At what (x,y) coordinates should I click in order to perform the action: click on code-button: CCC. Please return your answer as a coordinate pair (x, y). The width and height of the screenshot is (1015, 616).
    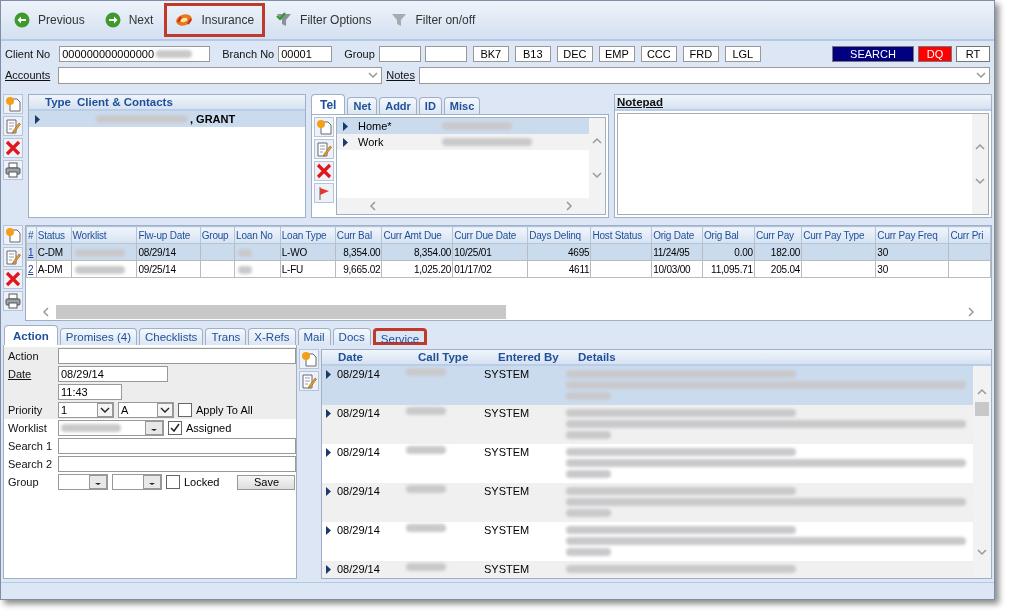
    Looking at the image, I should click on (658, 54).